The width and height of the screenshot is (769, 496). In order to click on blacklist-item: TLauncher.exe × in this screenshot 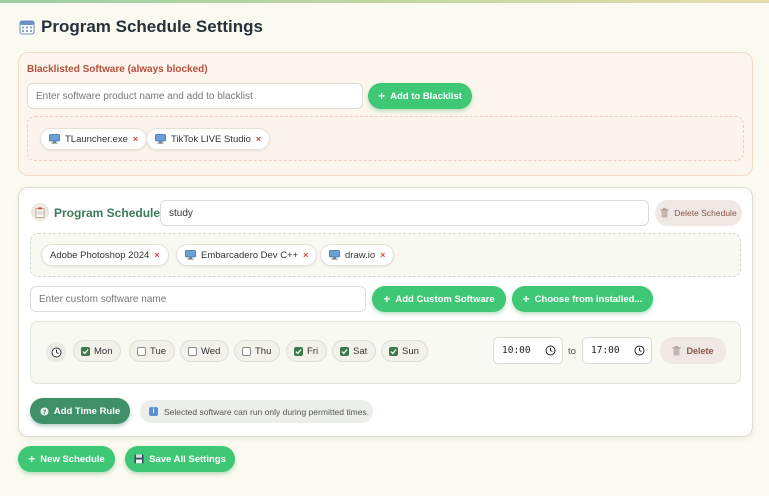, I will do `click(94, 139)`.